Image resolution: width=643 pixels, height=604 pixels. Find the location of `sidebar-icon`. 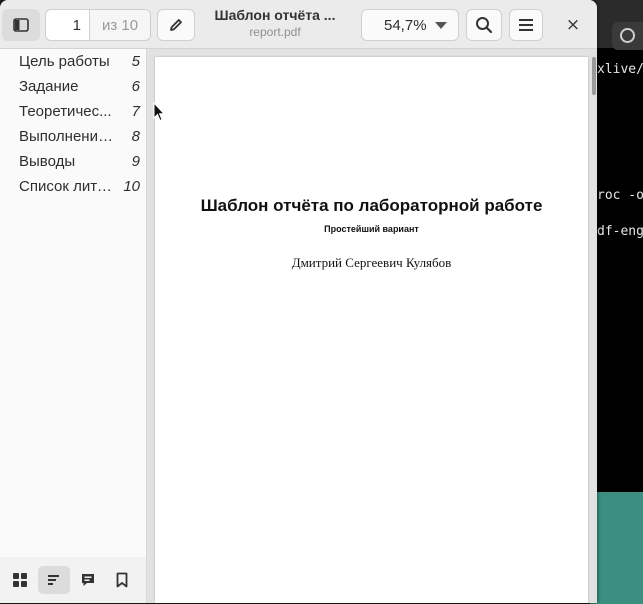

sidebar-icon is located at coordinates (21, 25).